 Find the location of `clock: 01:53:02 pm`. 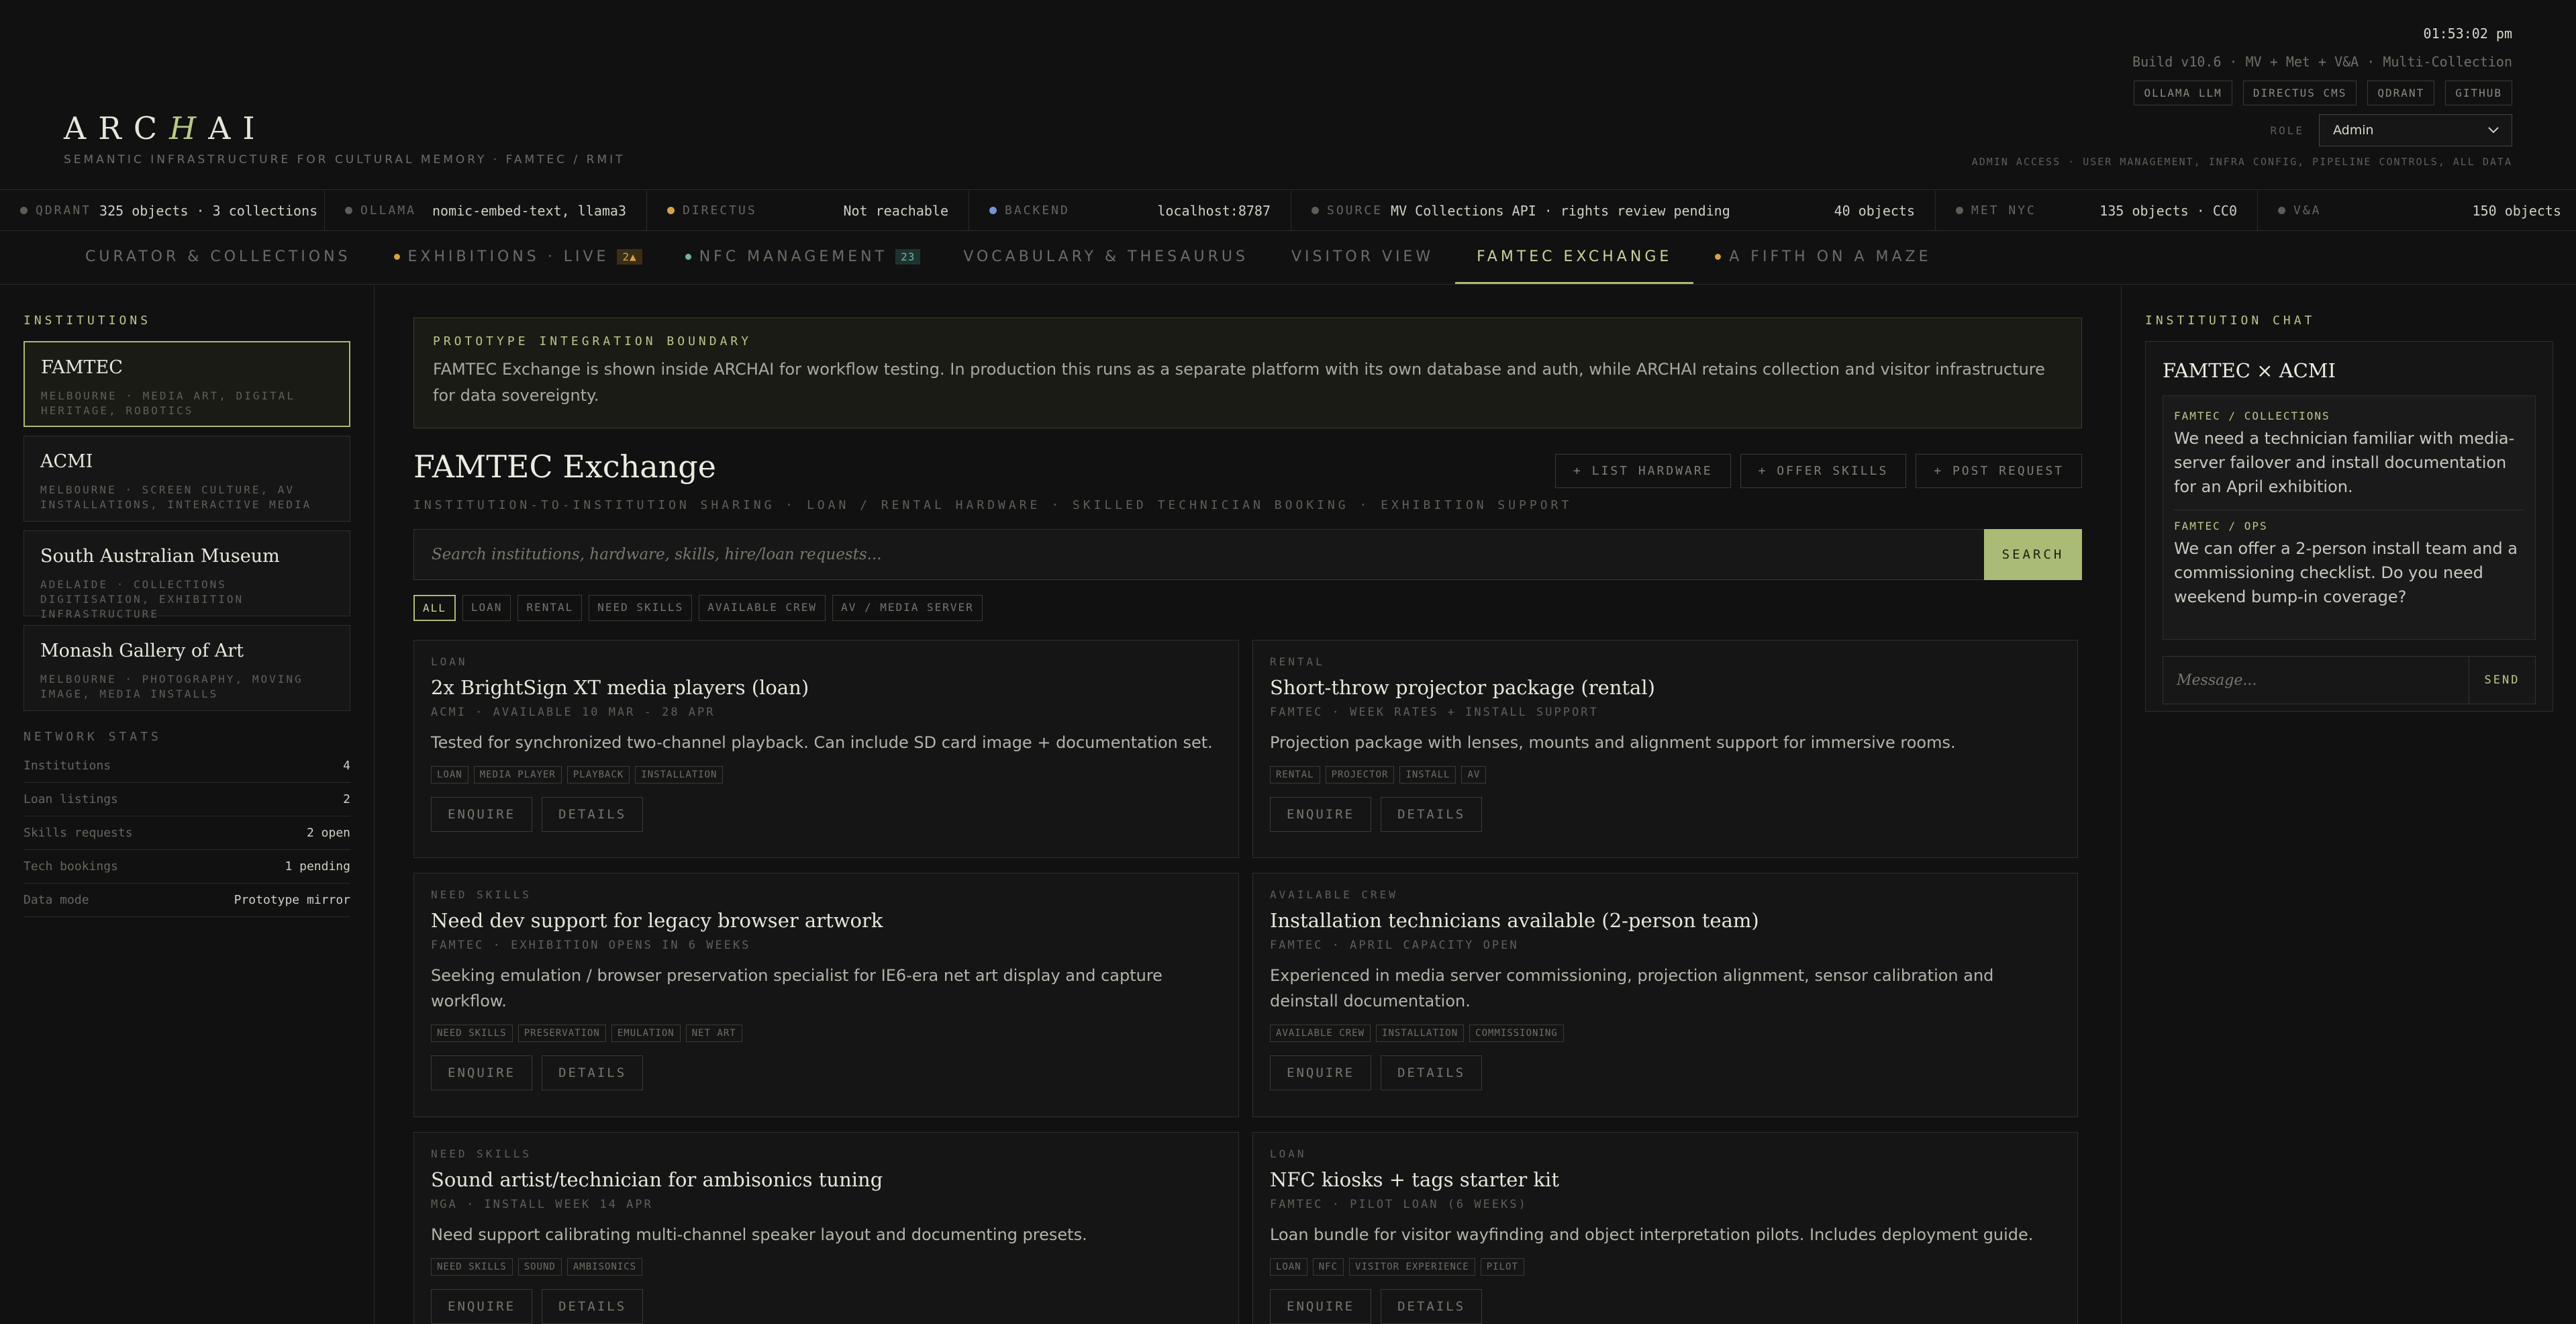

clock: 01:53:02 pm is located at coordinates (2467, 34).